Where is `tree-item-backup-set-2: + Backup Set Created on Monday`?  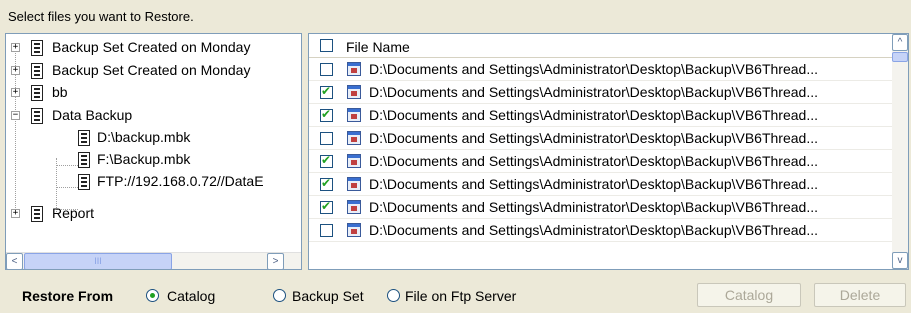
tree-item-backup-set-2: + Backup Set Created on Monday is located at coordinates (153, 71).